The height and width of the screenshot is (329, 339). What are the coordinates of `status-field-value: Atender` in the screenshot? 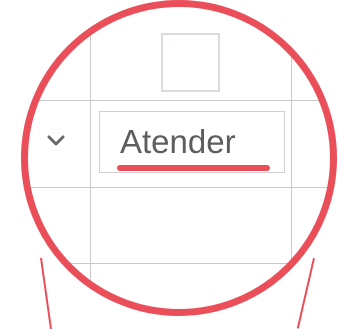 It's located at (178, 141).